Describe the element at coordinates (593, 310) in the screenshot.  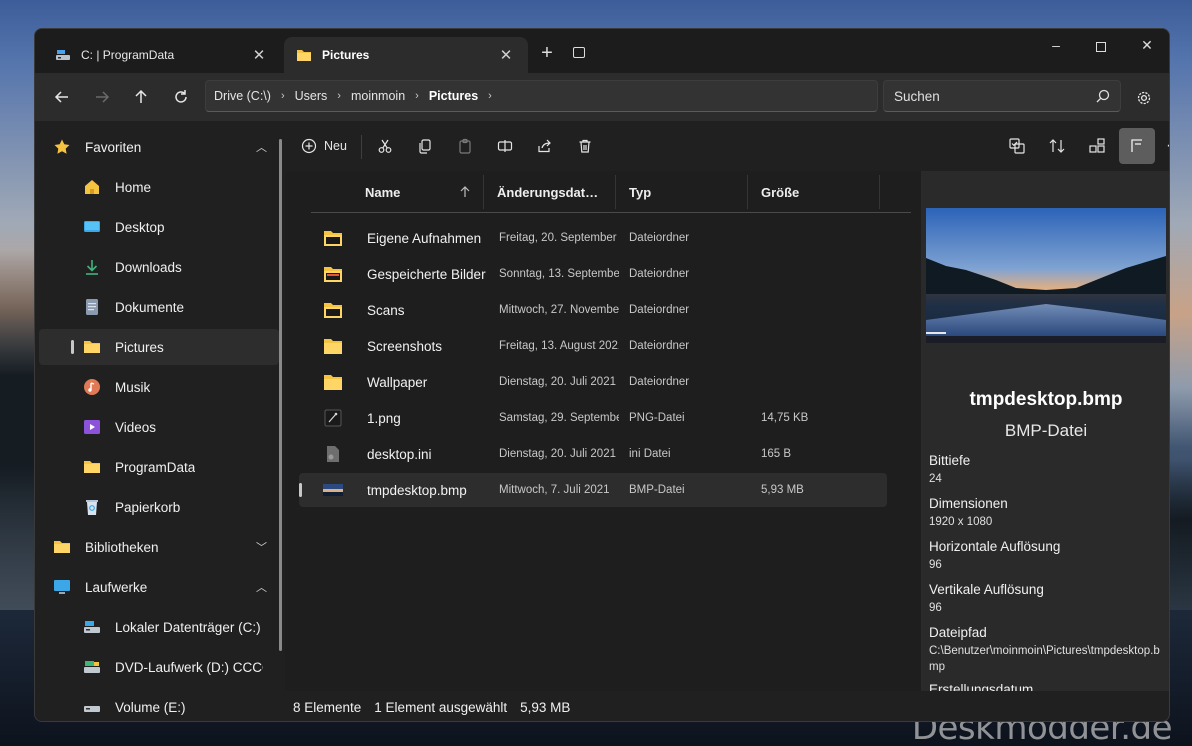
I see `table-row: Scans Mittwoch, 27. November Dateiordner` at that location.